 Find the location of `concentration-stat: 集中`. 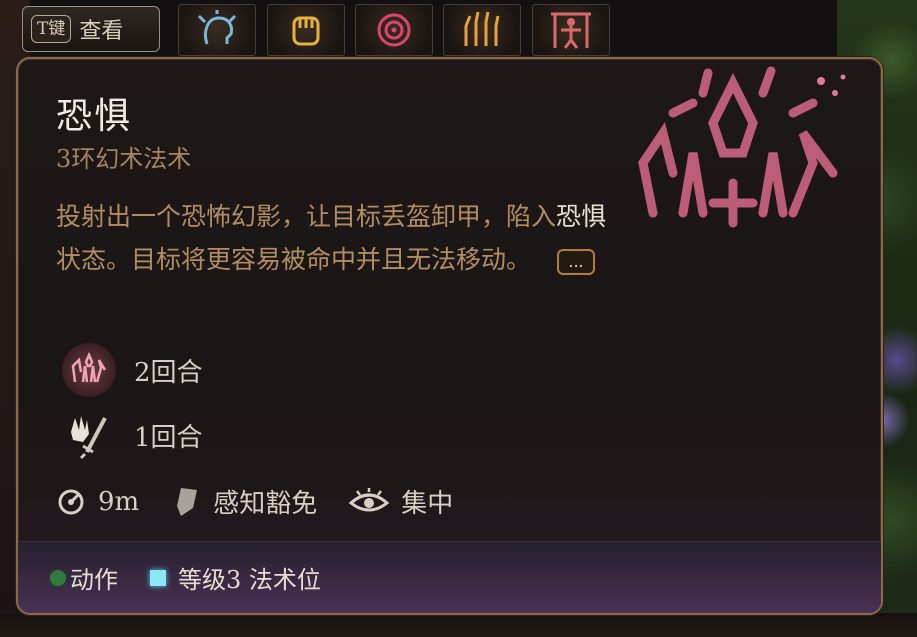

concentration-stat: 集中 is located at coordinates (401, 501).